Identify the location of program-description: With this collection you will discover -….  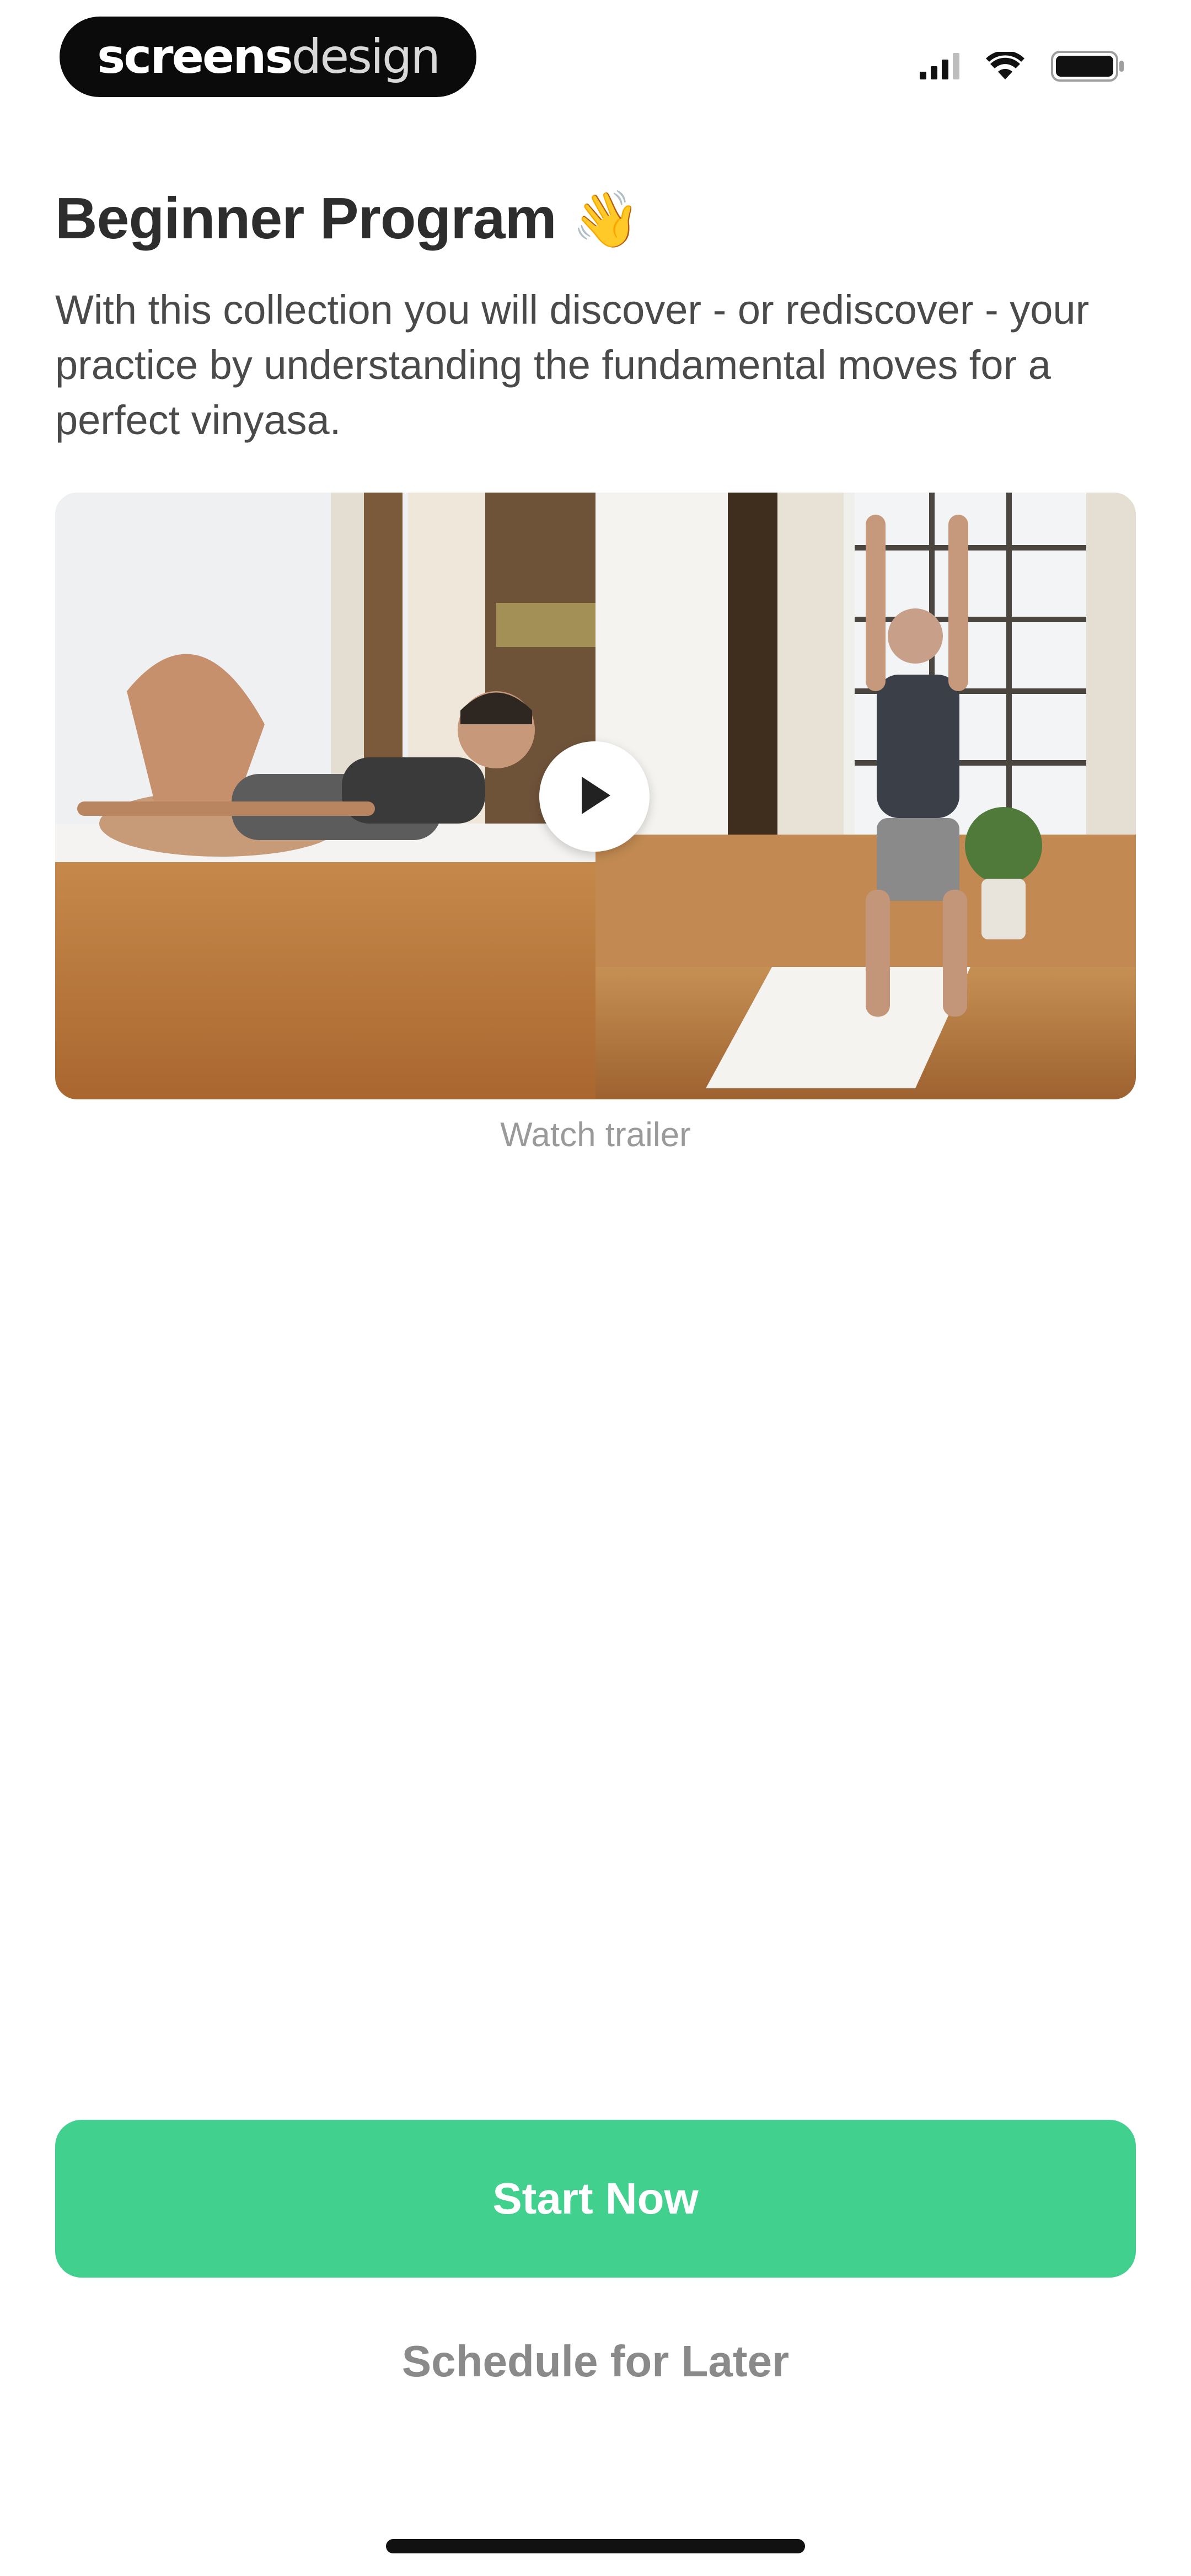
(572, 365).